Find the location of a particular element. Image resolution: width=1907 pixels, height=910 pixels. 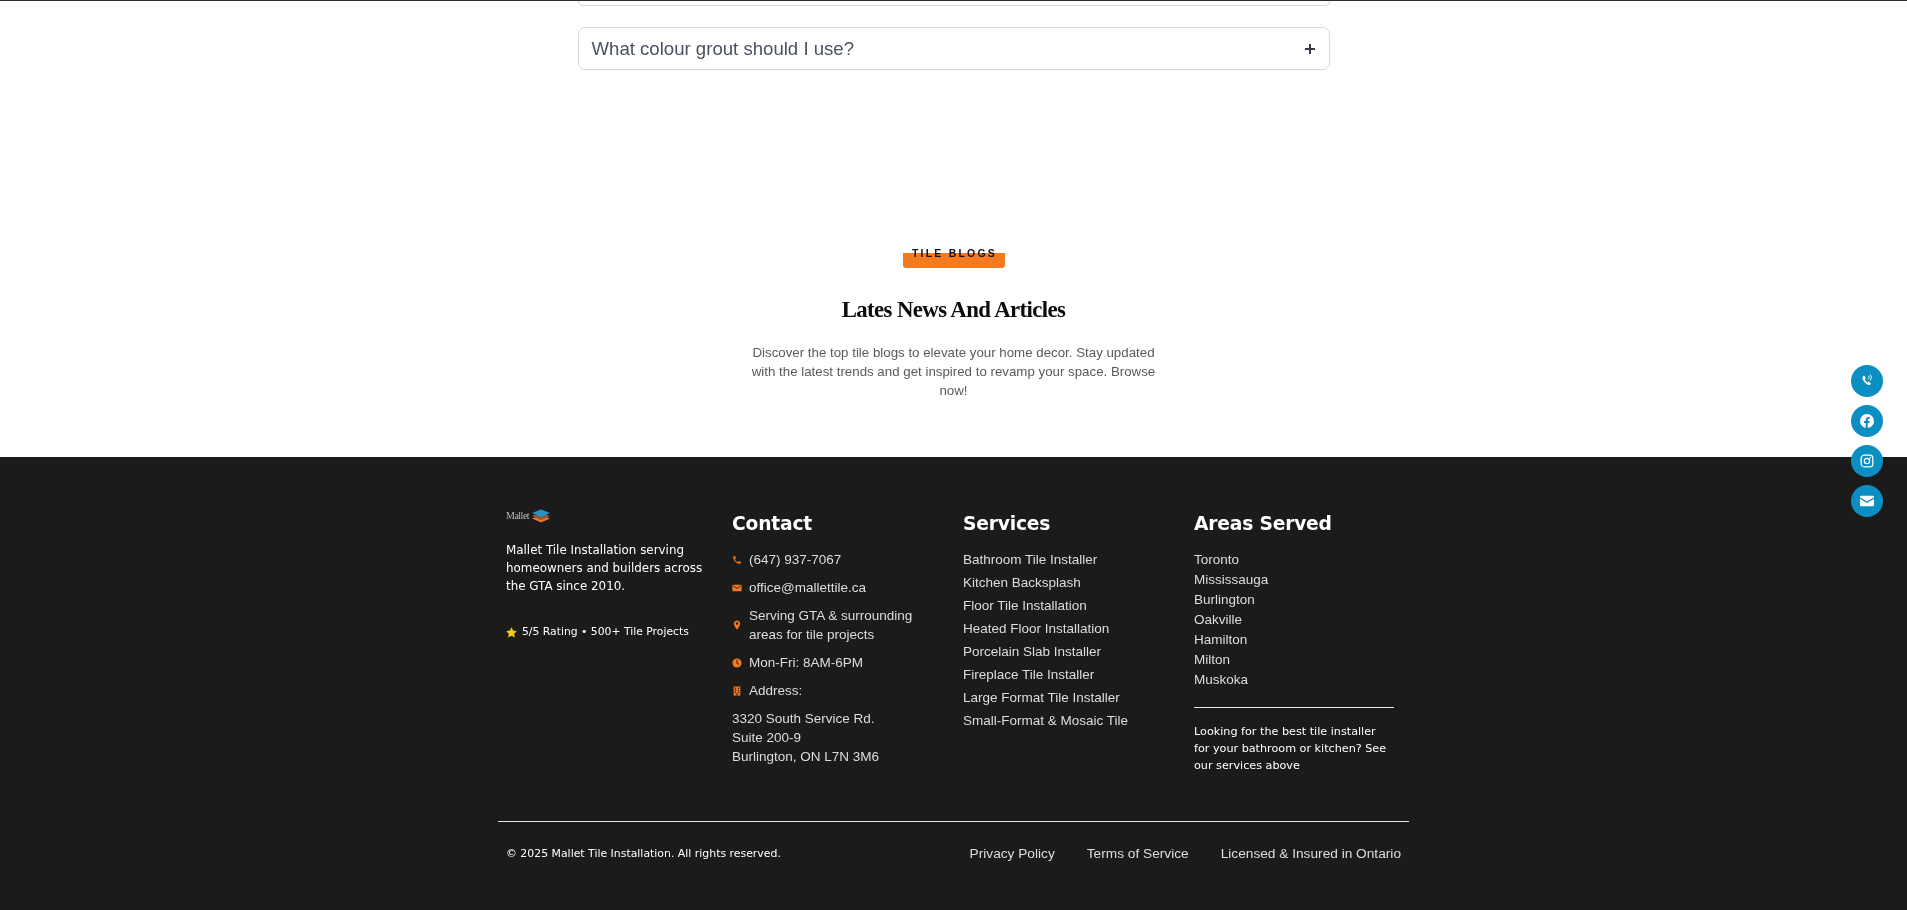

area-item: Burlington is located at coordinates (1224, 600).